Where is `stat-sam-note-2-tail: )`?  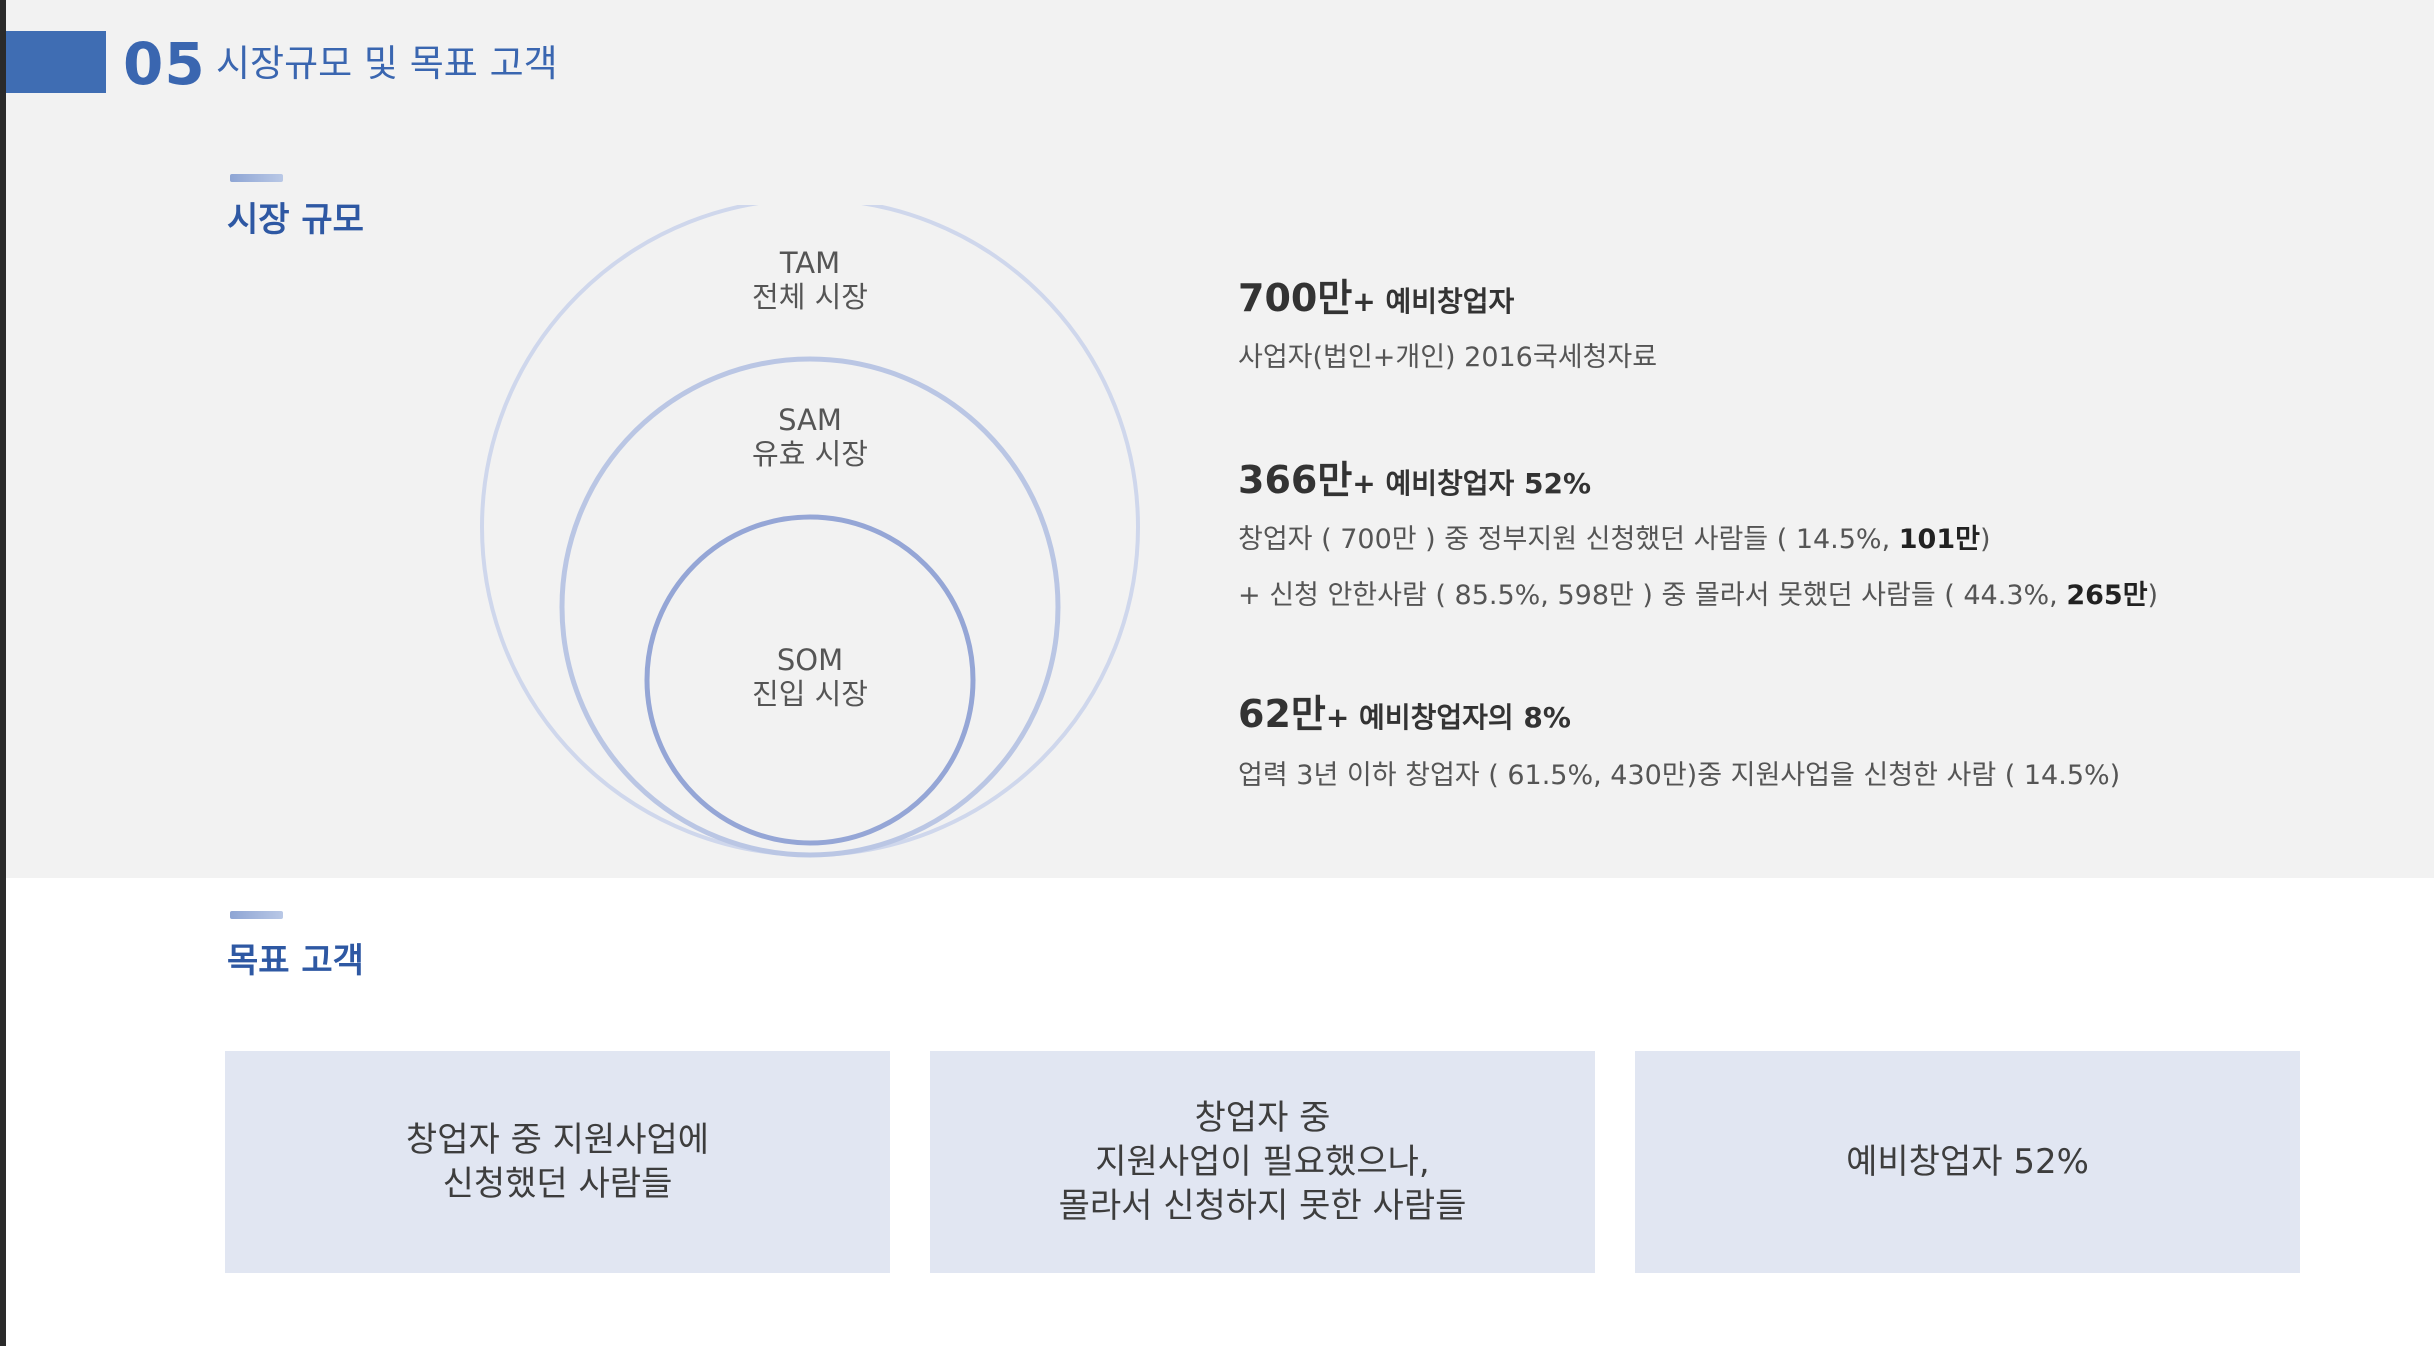 stat-sam-note-2-tail: ) is located at coordinates (2153, 595).